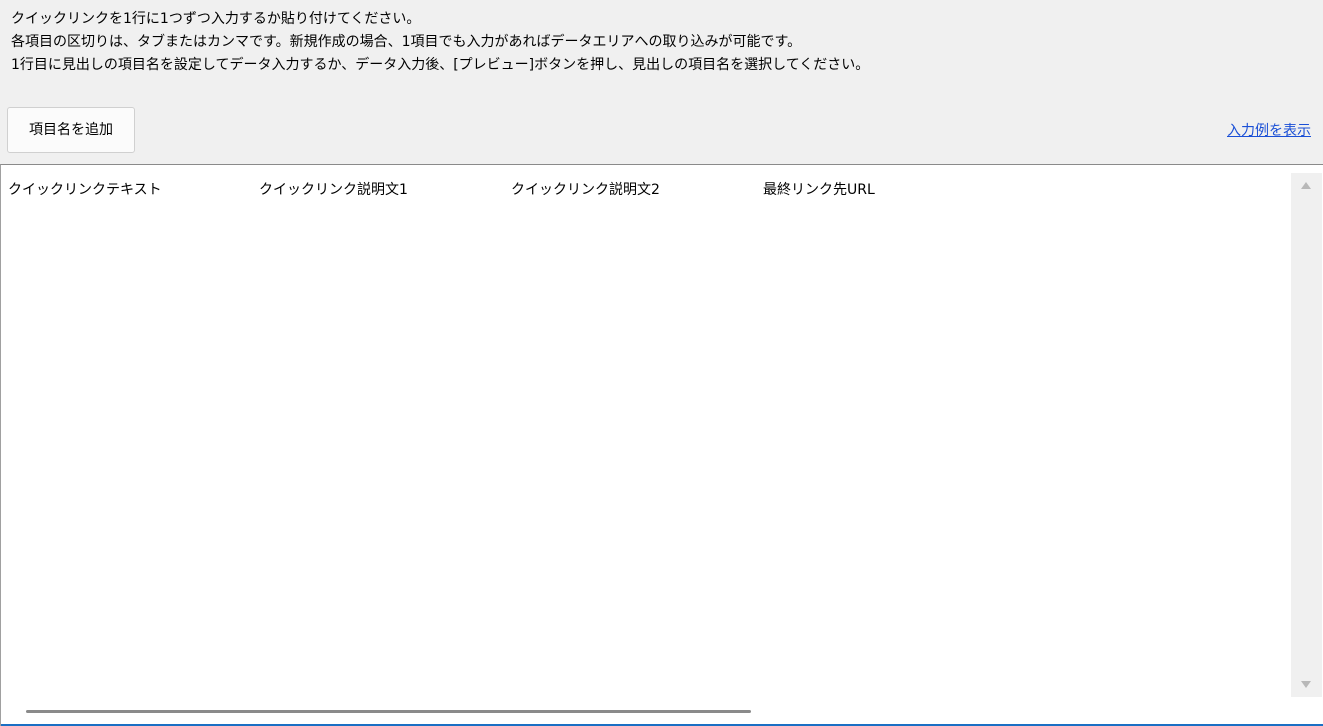 This screenshot has height=726, width=1323. Describe the element at coordinates (1306, 435) in the screenshot. I see `vertical-scrollbar` at that location.